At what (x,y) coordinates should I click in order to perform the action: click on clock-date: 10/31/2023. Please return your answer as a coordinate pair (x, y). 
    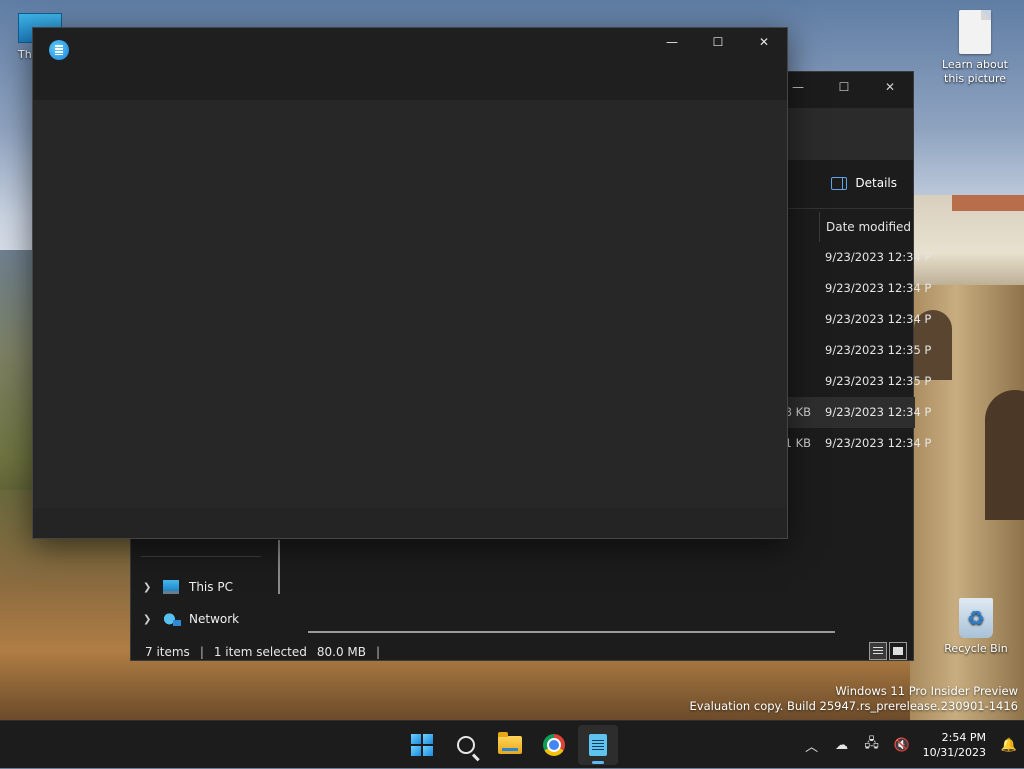
    Looking at the image, I should click on (954, 752).